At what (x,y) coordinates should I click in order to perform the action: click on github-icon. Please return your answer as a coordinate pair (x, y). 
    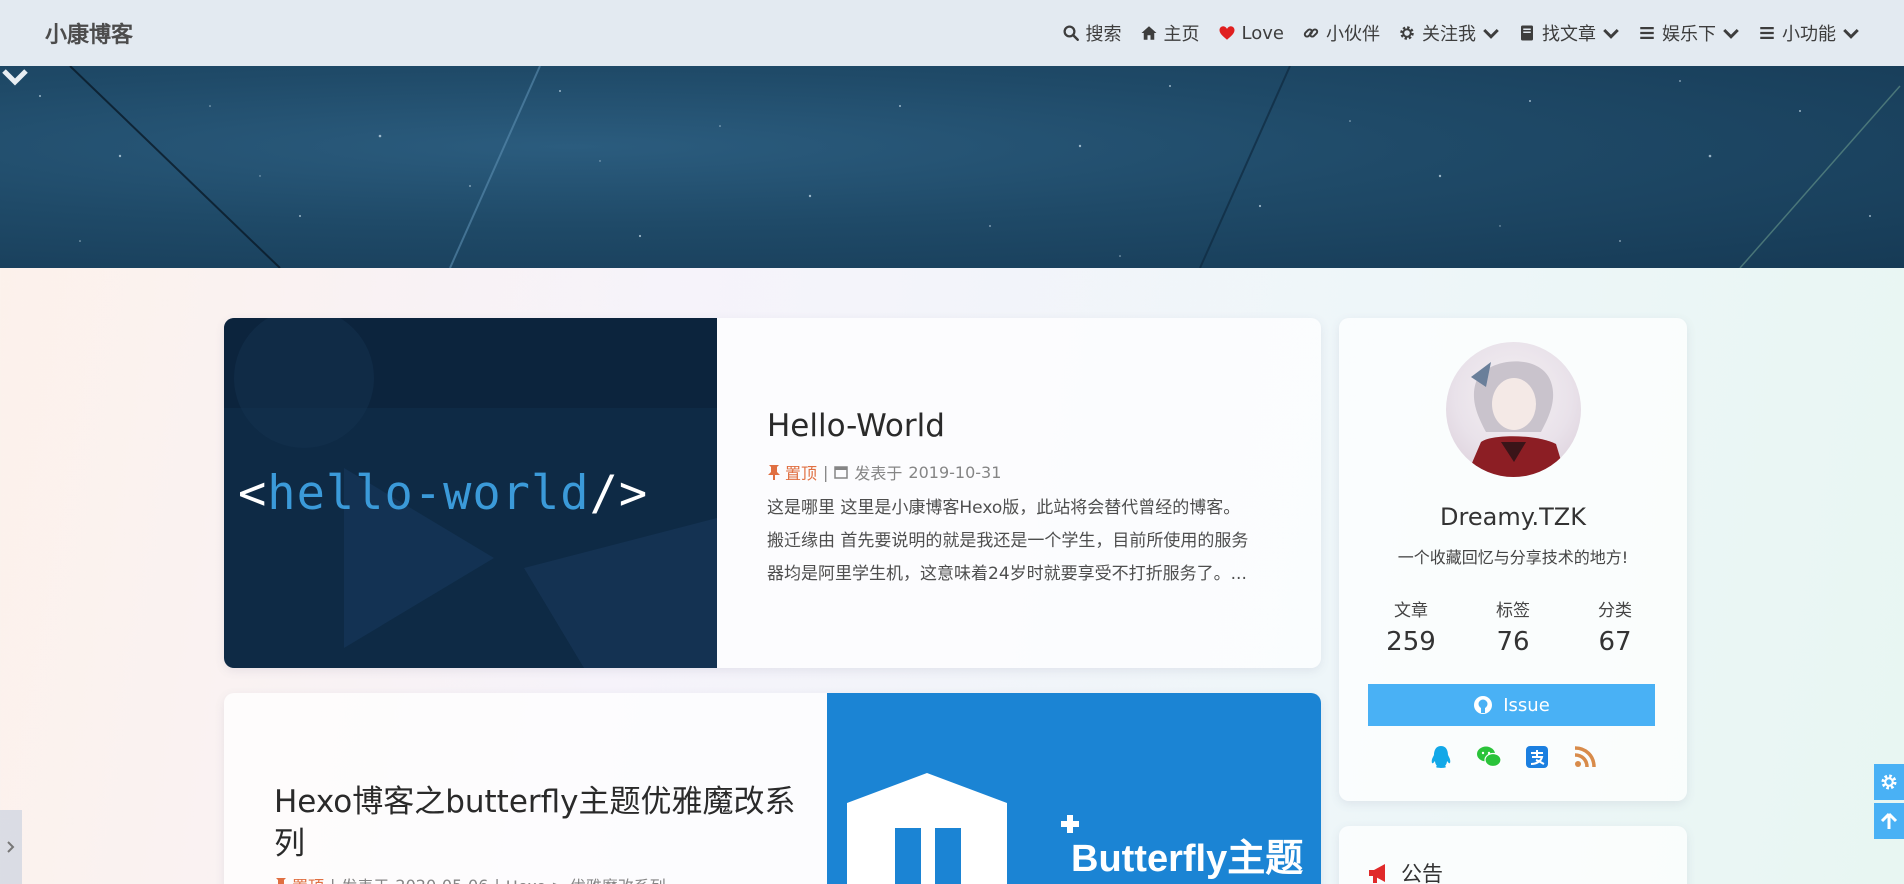
    Looking at the image, I should click on (1483, 705).